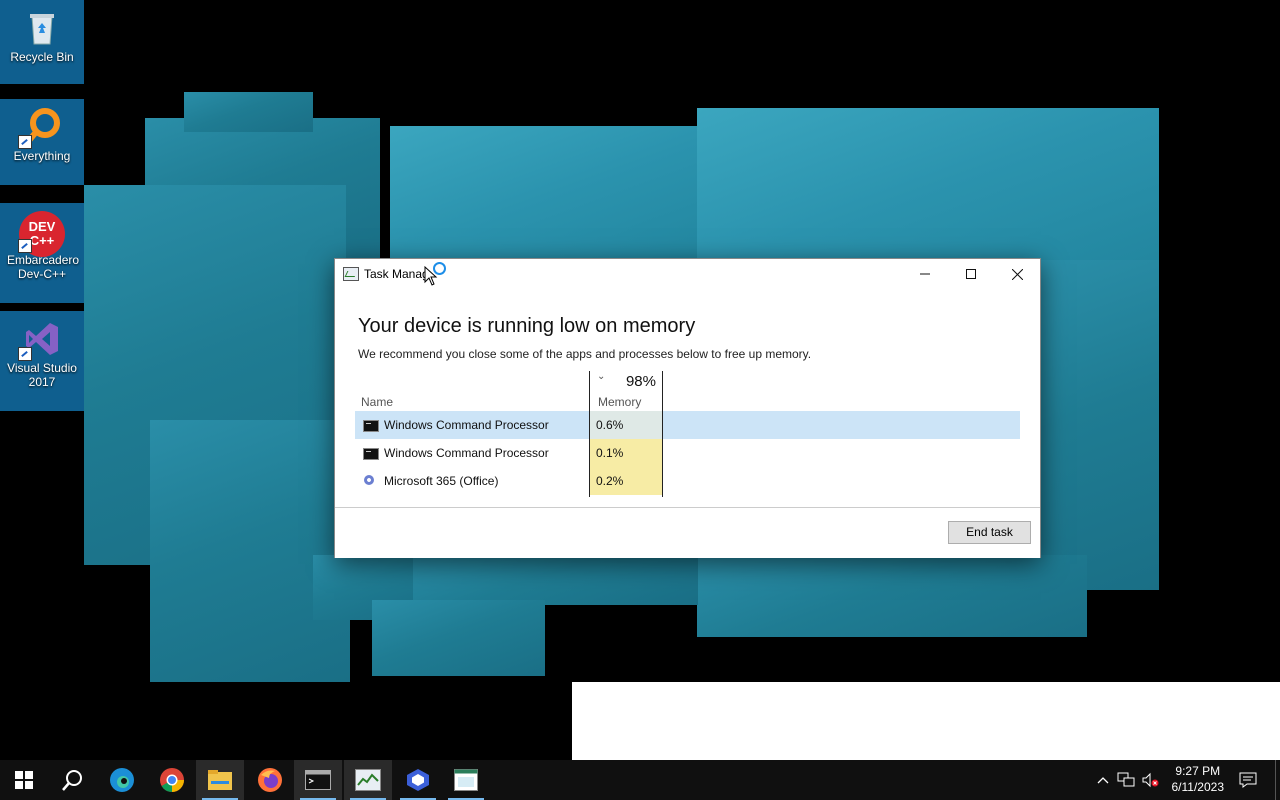 The height and width of the screenshot is (800, 1280). I want to click on visual-studio-icon, so click(40, 340).